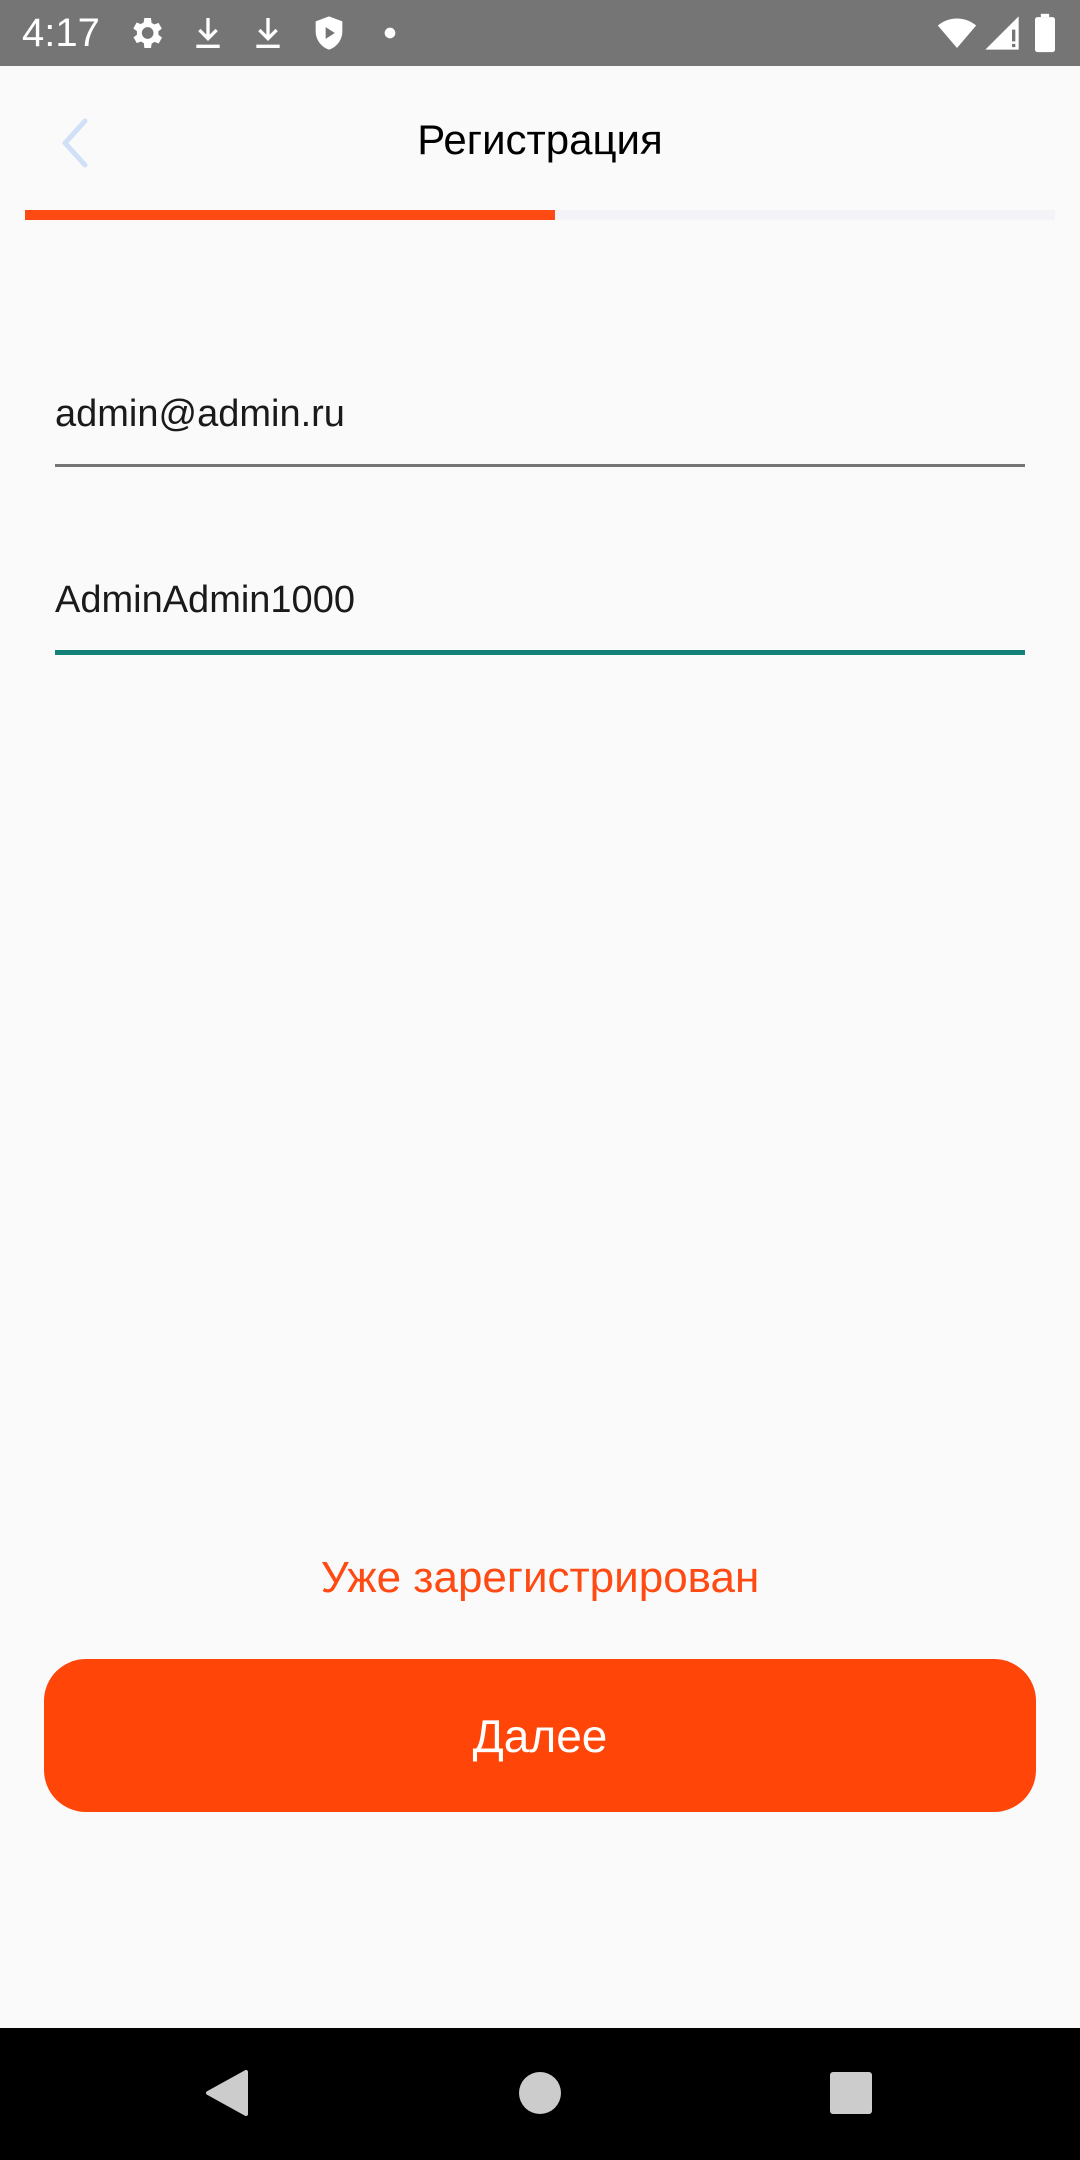 The height and width of the screenshot is (2160, 1080). Describe the element at coordinates (540, 33) in the screenshot. I see `status-bar: 4:17` at that location.